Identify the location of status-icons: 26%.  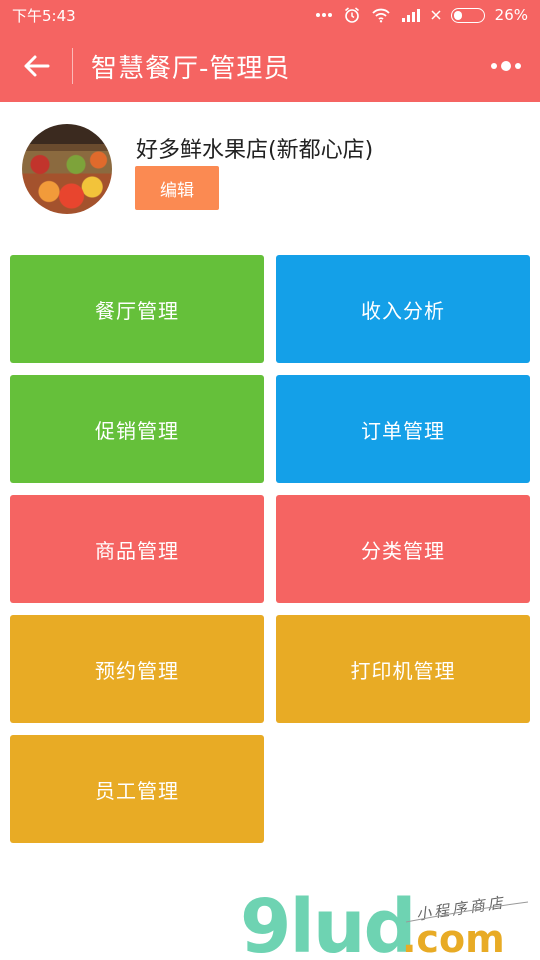
(421, 15).